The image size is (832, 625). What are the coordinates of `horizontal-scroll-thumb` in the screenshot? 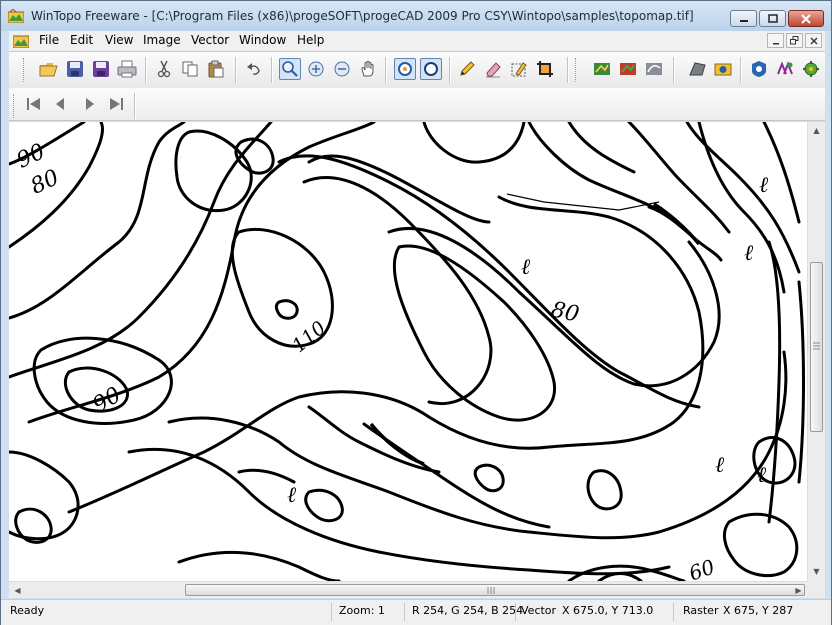 It's located at (495, 590).